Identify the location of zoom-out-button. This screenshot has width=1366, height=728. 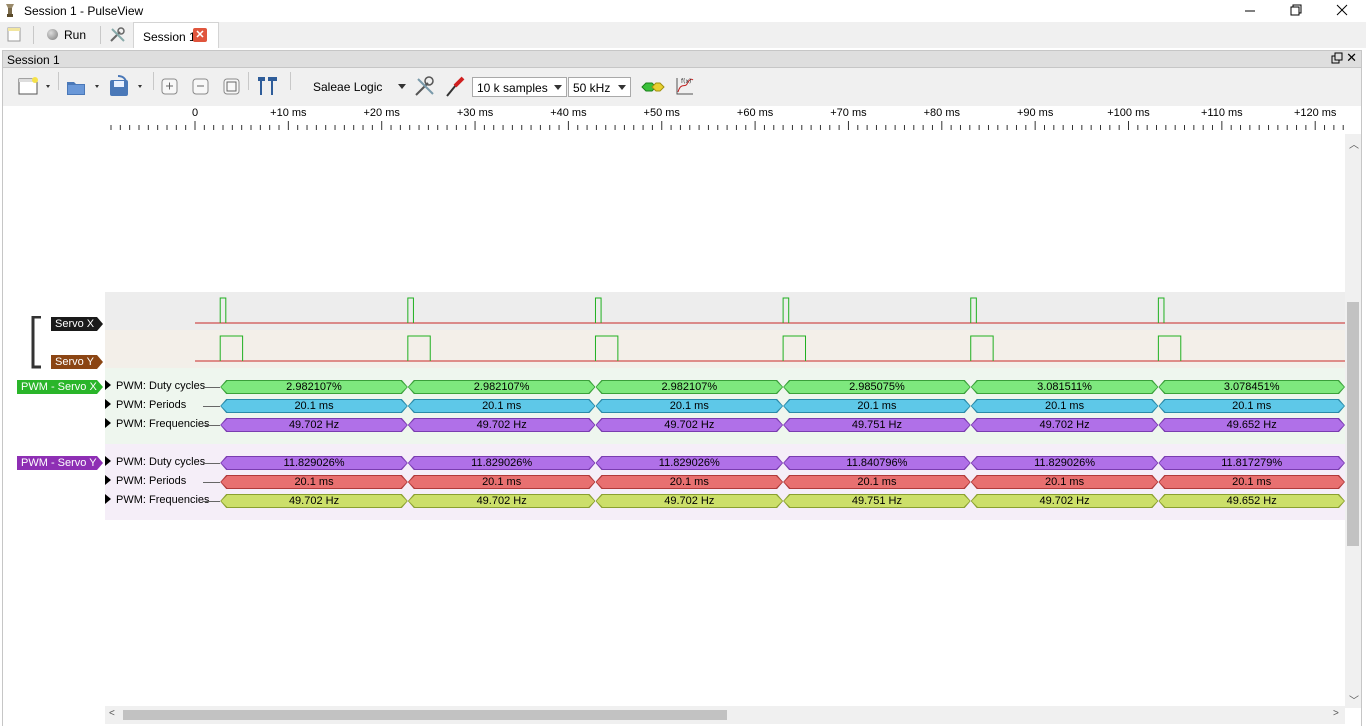
(201, 87).